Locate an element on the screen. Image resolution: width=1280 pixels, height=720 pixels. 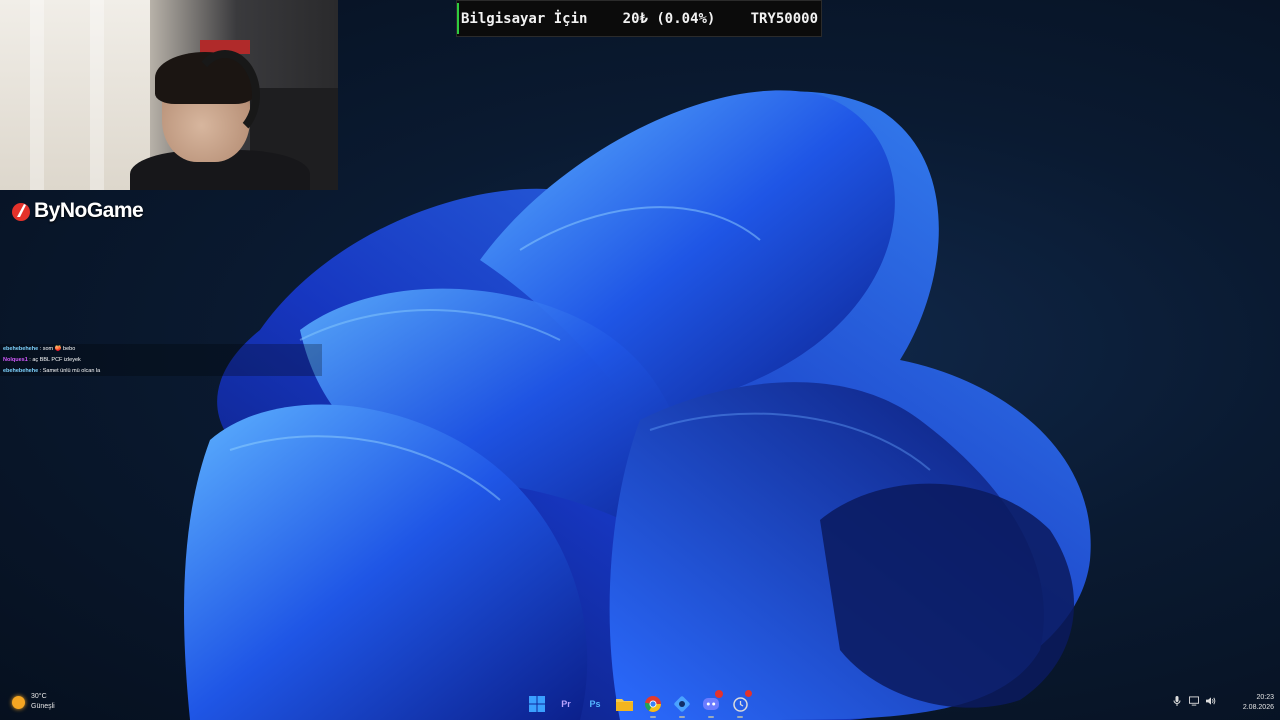
sponsor-name: ByNoGame is located at coordinates (89, 210).